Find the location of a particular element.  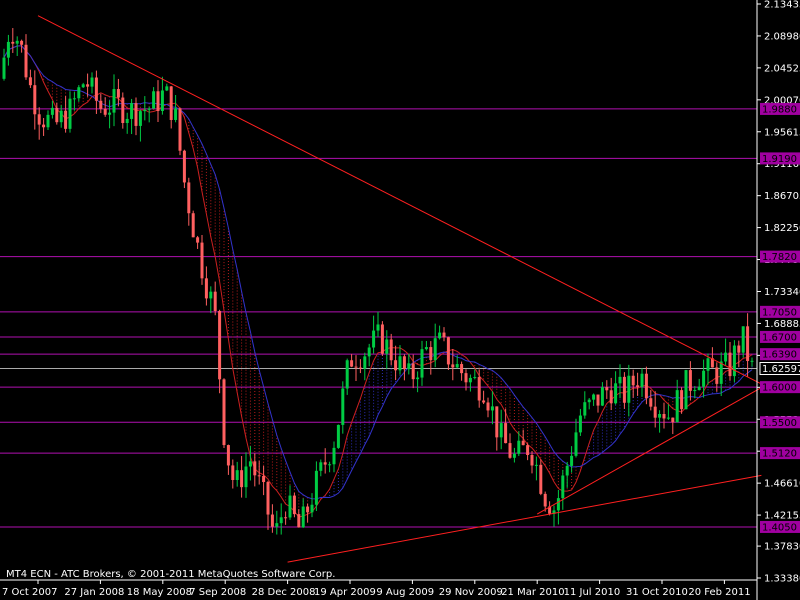

y-tick-label: 2.13435 is located at coordinates (782, 5).